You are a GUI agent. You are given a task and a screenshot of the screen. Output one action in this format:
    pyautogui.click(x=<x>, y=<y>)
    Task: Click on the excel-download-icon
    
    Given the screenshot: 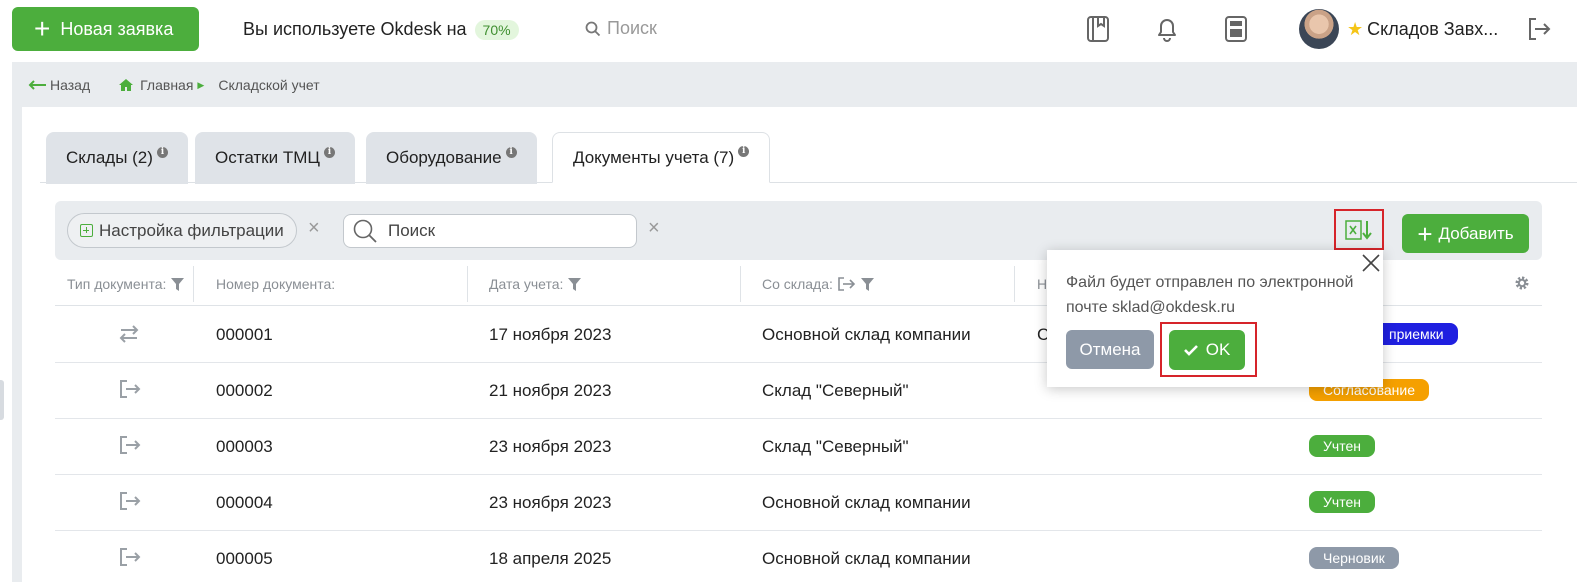 What is the action you would take?
    pyautogui.click(x=1358, y=229)
    